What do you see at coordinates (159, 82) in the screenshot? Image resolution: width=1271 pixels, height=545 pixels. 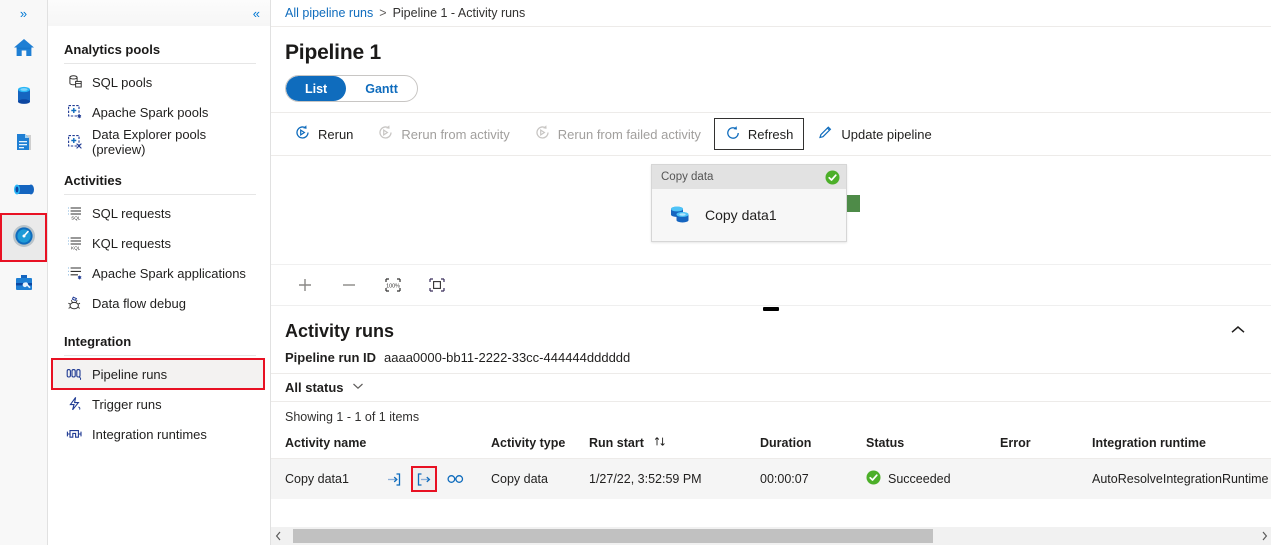 I see `sidebar-item-sql-pools: SQL pools` at bounding box center [159, 82].